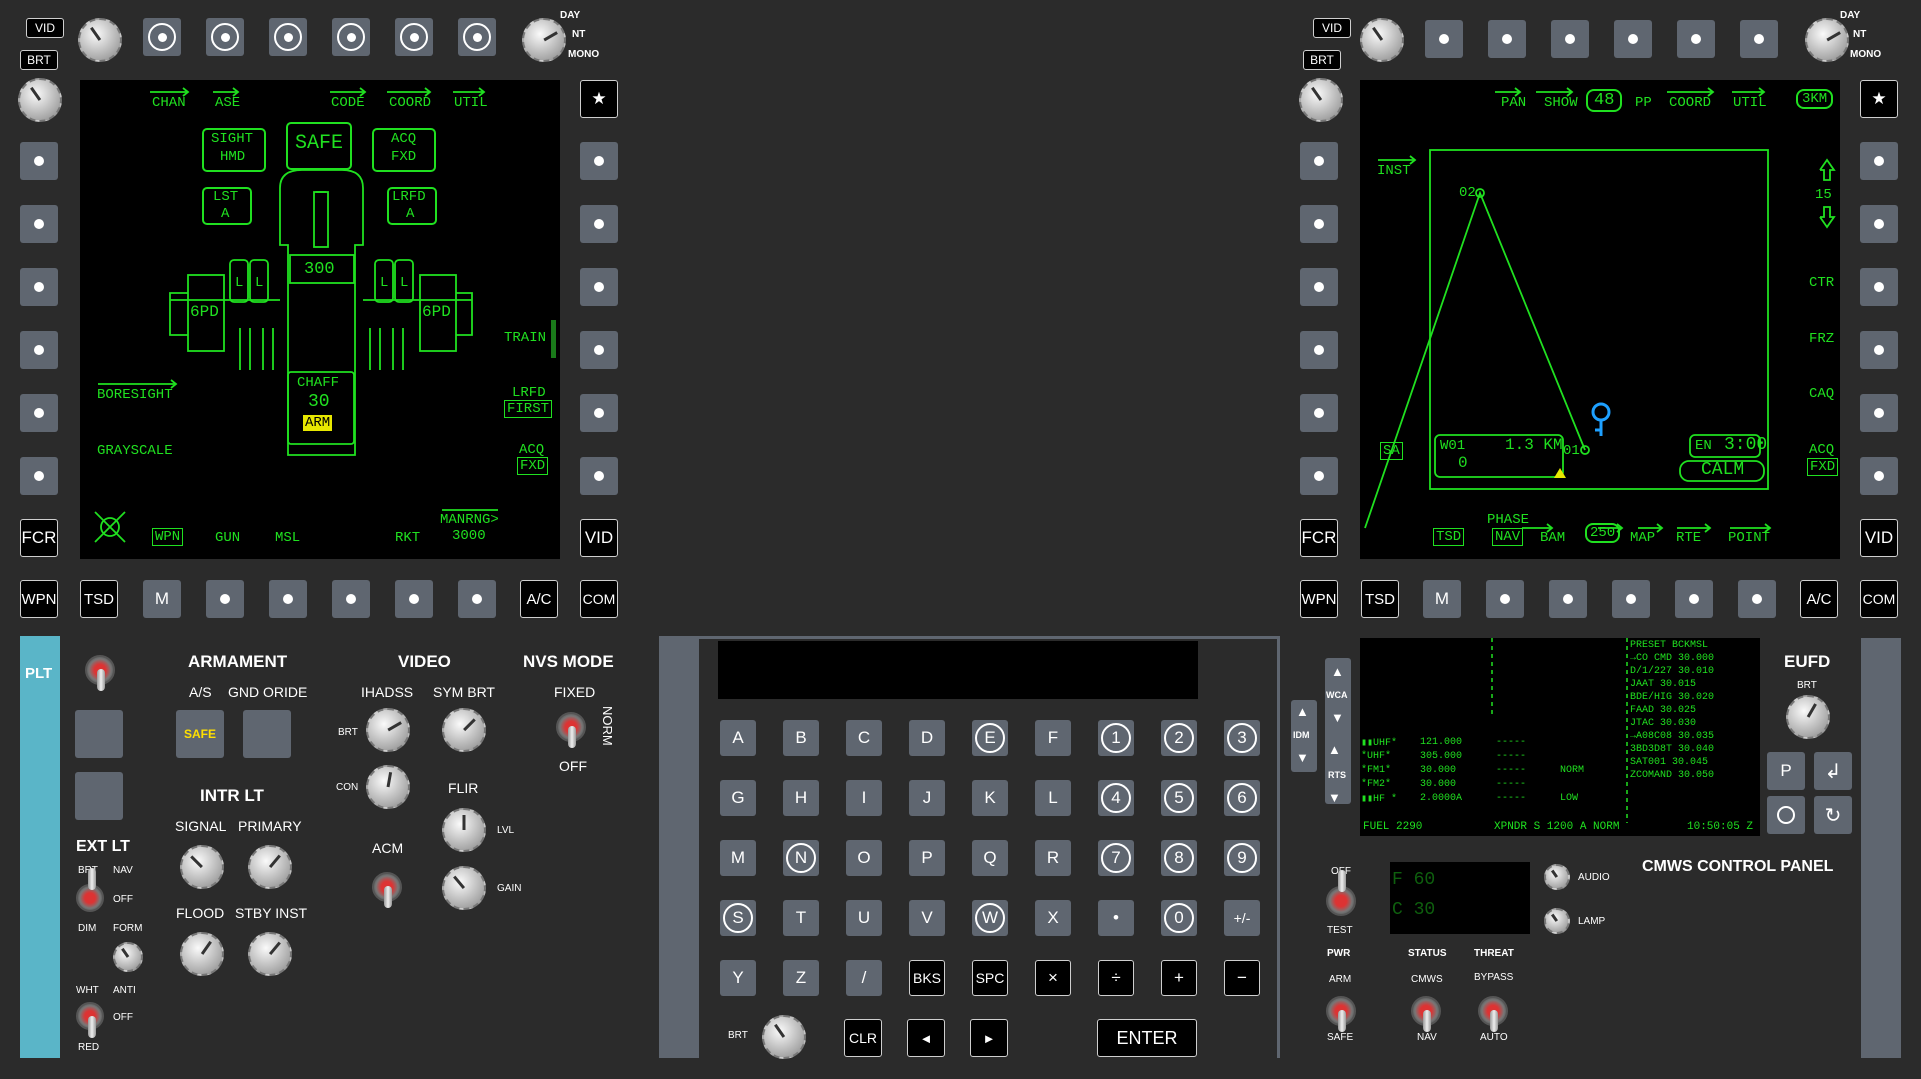 The image size is (1921, 1079). Describe the element at coordinates (1341, 893) in the screenshot. I see `cmws-pwr-toggle` at that location.